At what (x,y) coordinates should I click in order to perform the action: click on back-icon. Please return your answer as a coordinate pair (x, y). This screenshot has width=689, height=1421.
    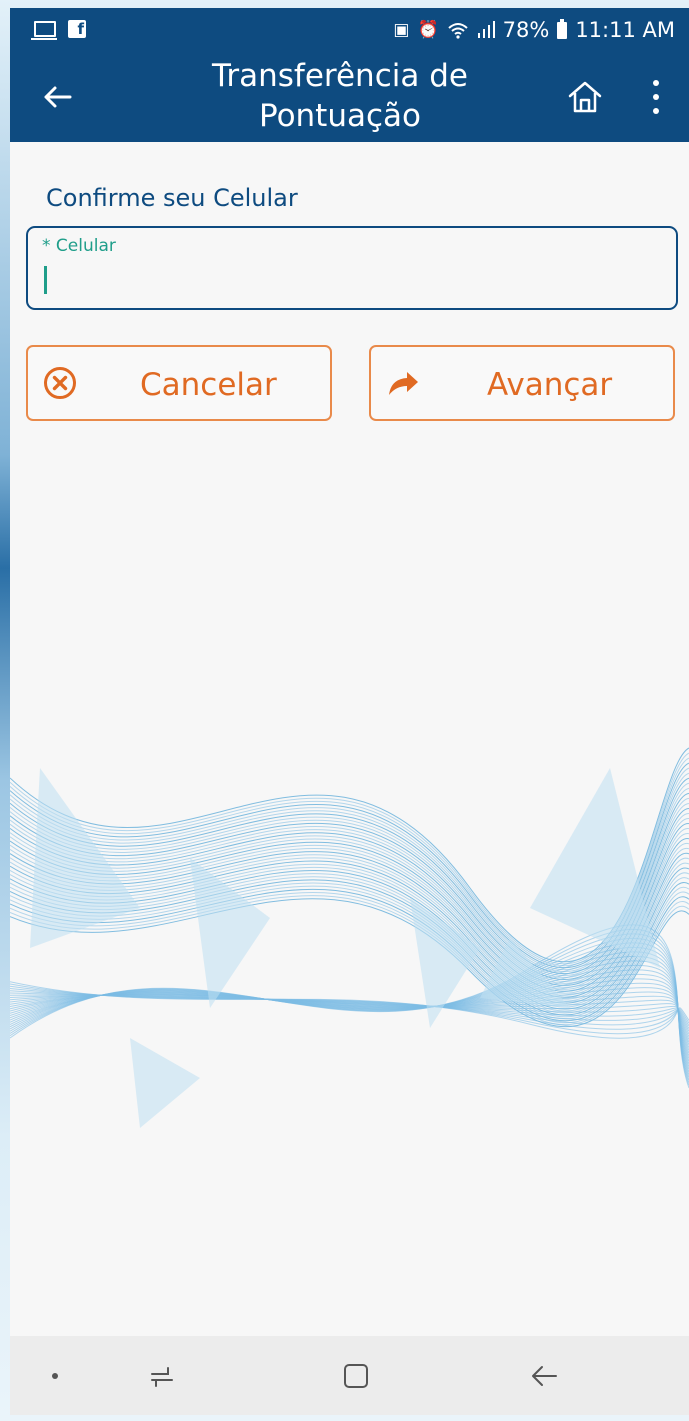
    Looking at the image, I should click on (544, 1376).